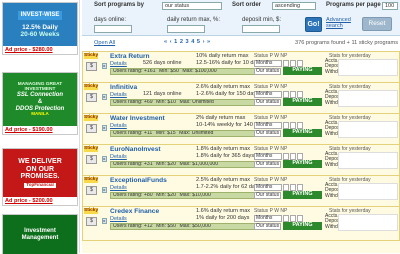  I want to click on page-link: 1, so click(175, 42).